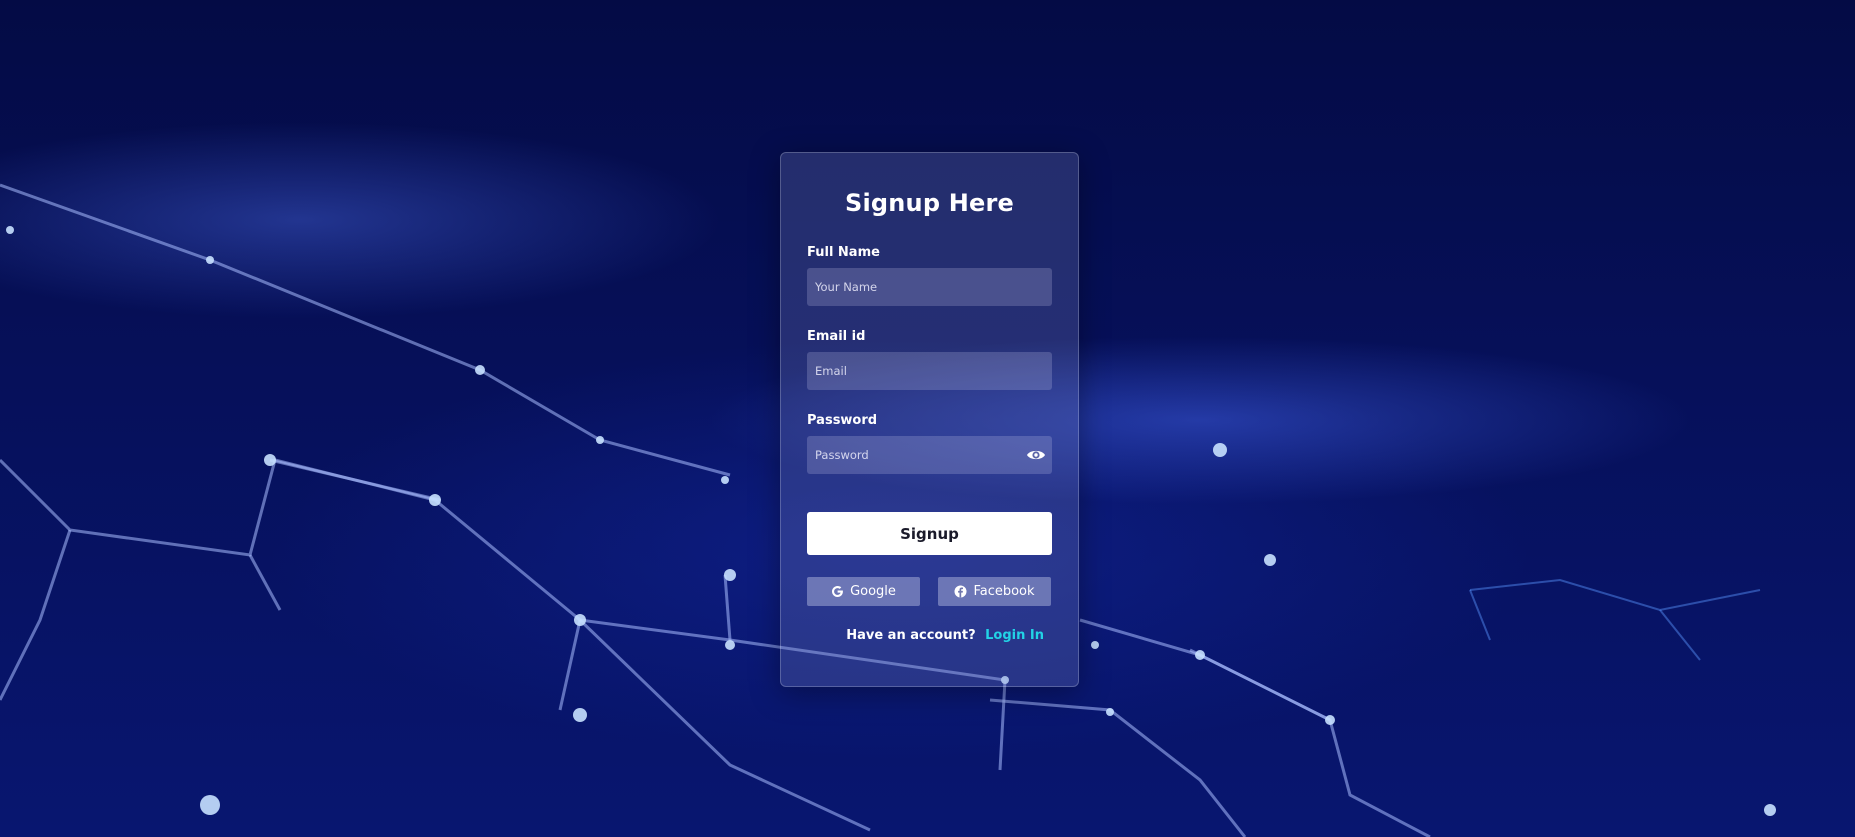  Describe the element at coordinates (929, 203) in the screenshot. I see `page-title: Signup Here` at that location.